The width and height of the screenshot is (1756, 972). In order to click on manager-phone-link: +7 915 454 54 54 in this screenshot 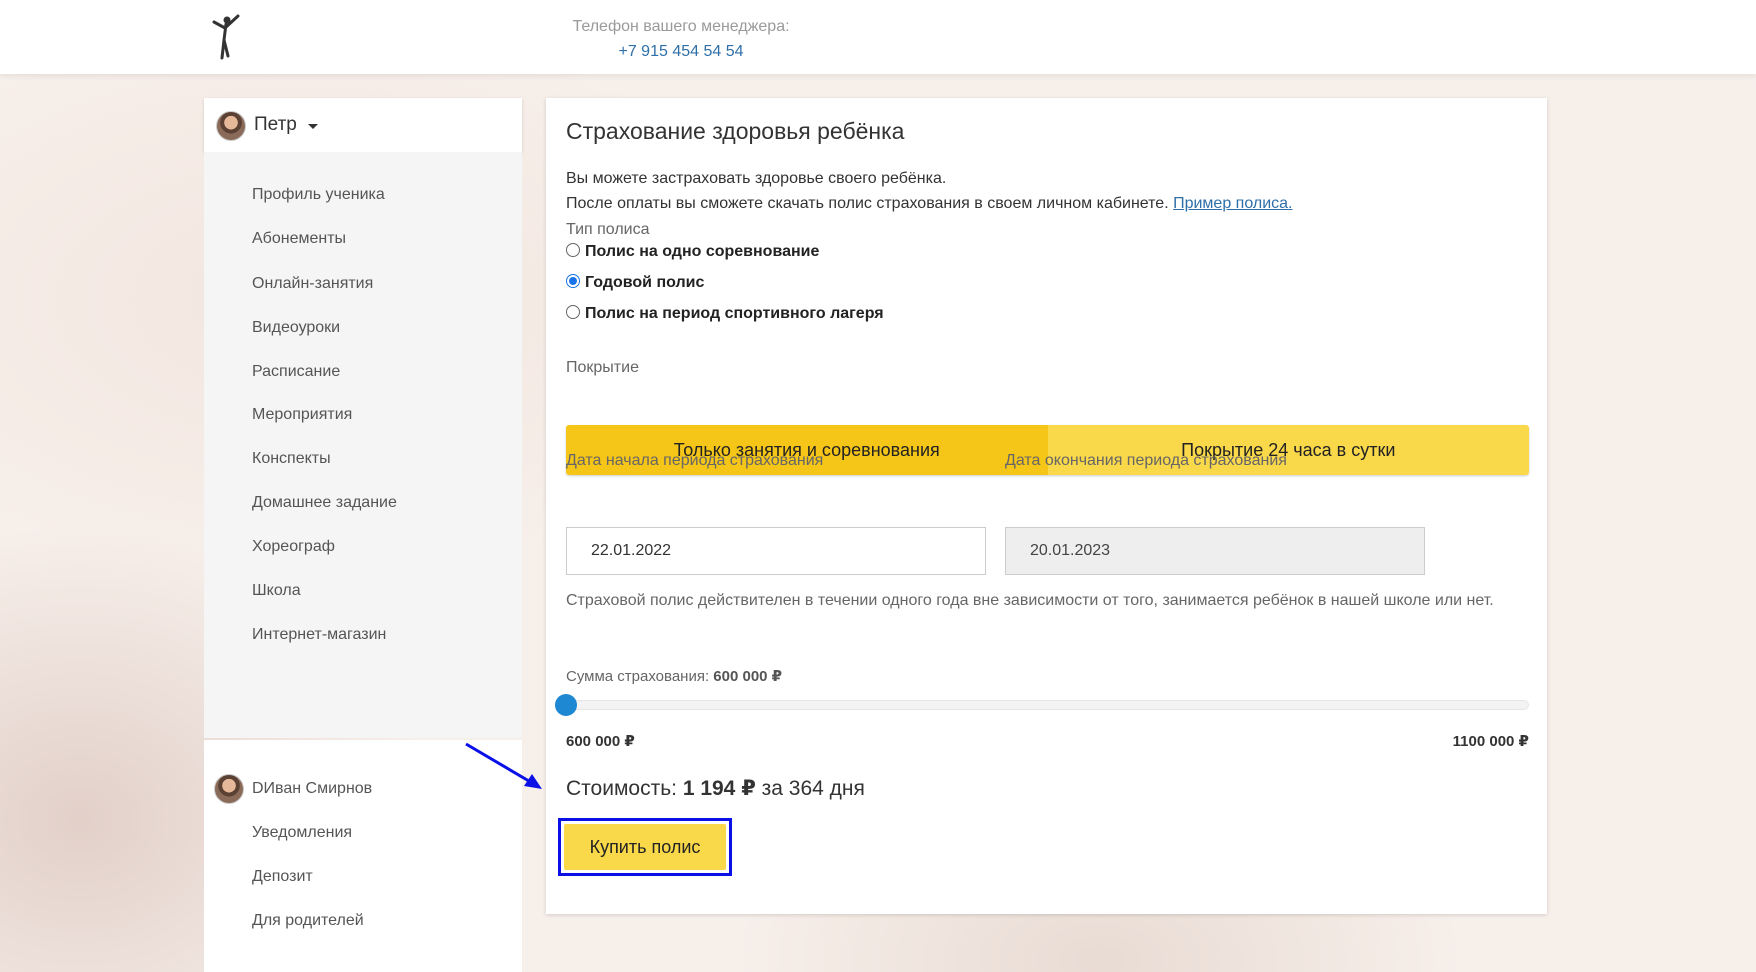, I will do `click(681, 51)`.